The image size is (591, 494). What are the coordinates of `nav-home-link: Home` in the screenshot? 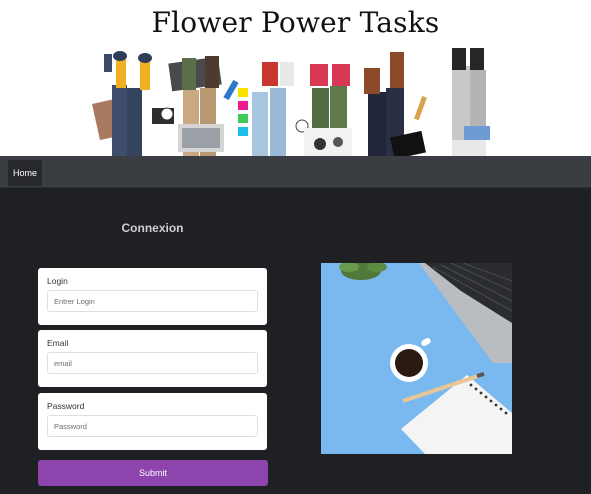 It's located at (25, 173).